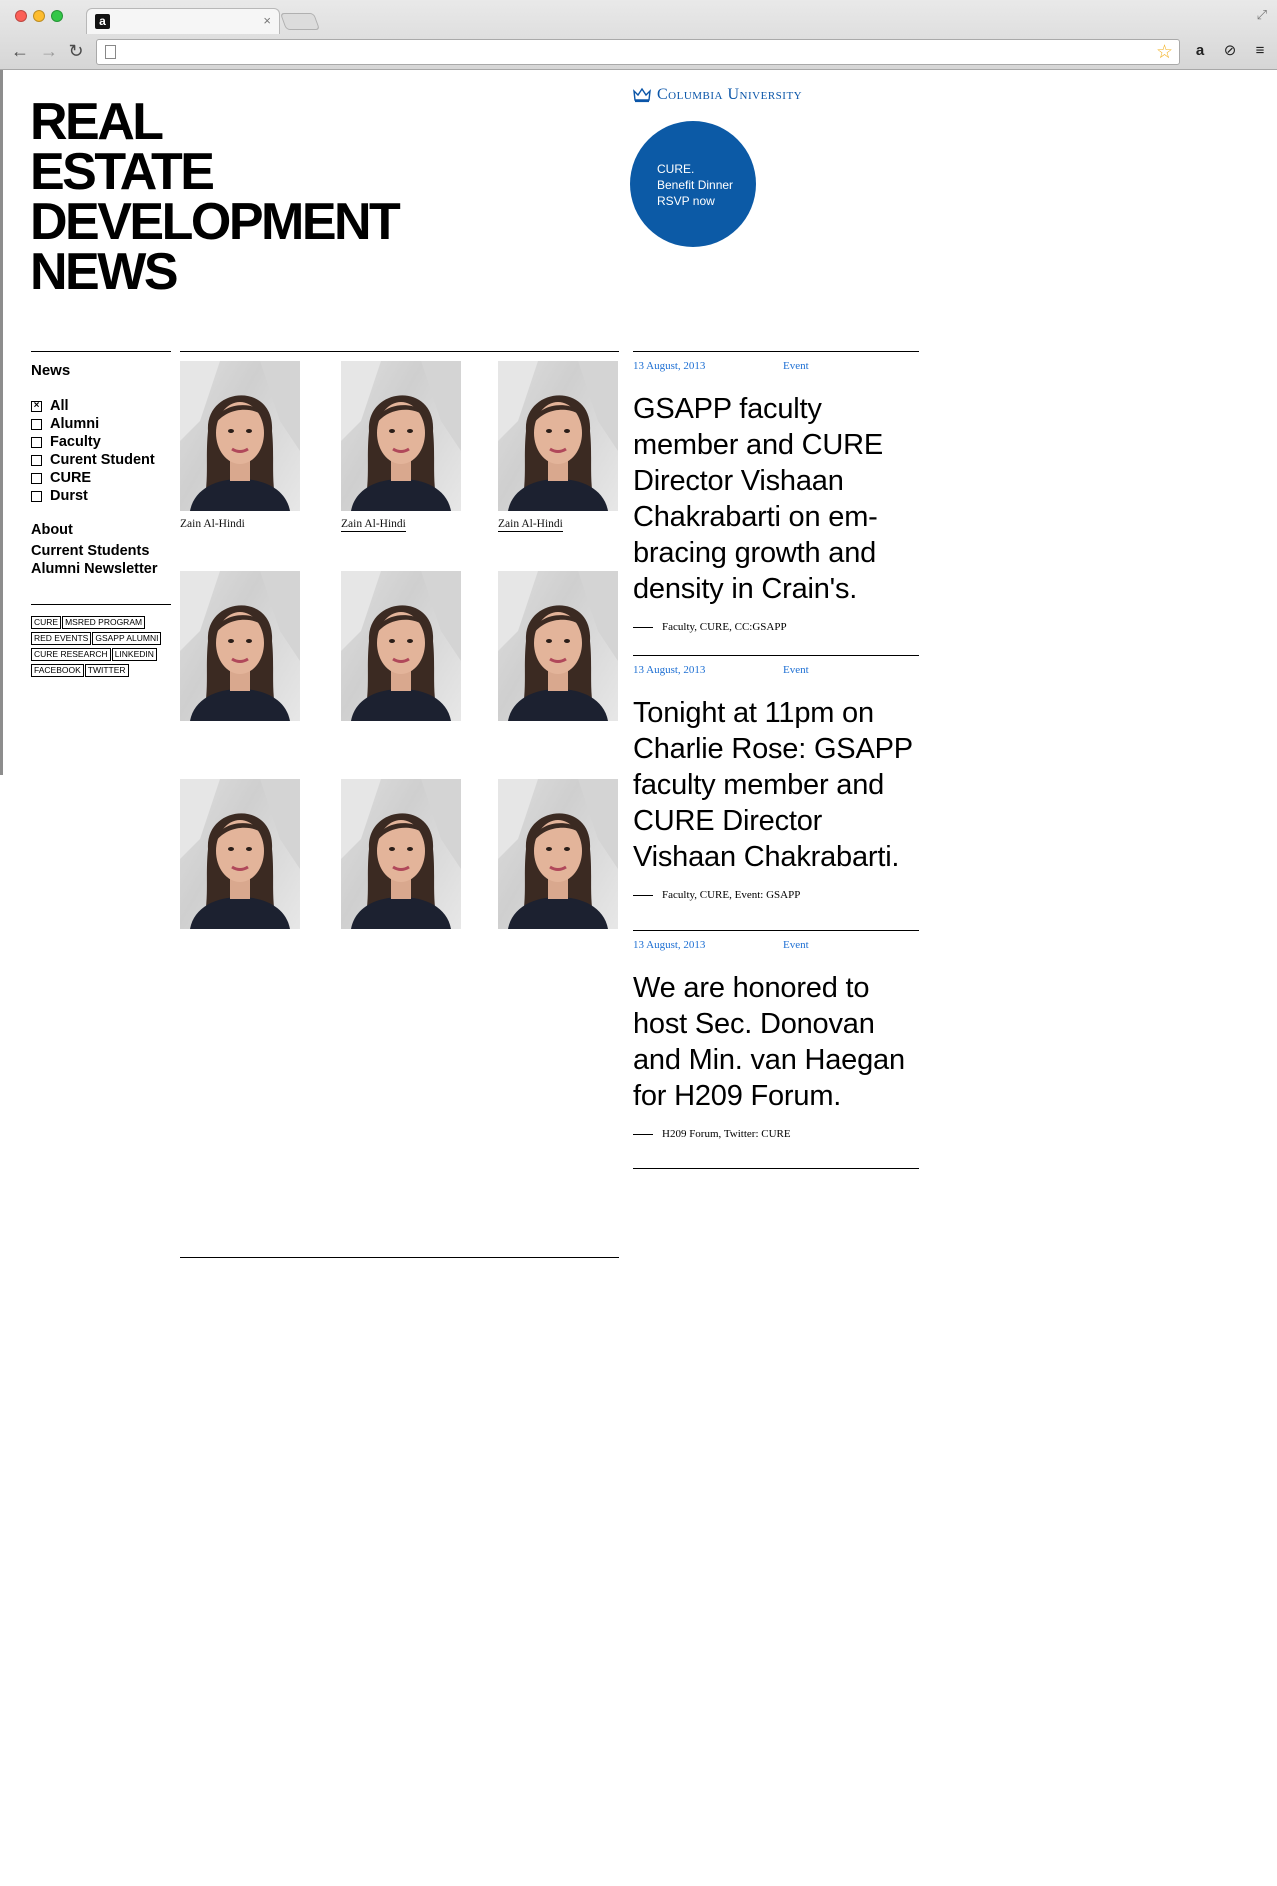 The height and width of the screenshot is (1886, 1277). Describe the element at coordinates (101, 530) in the screenshot. I see `about-link: About` at that location.